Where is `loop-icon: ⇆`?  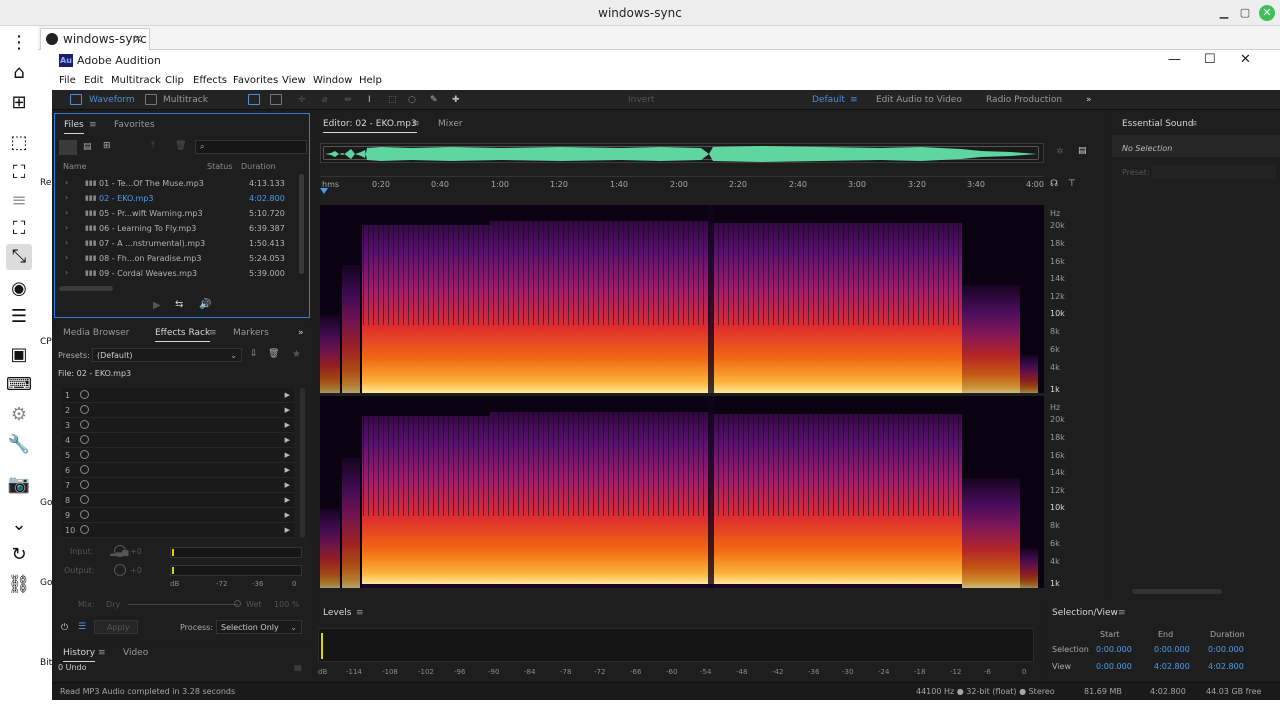
loop-icon: ⇆ is located at coordinates (179, 304).